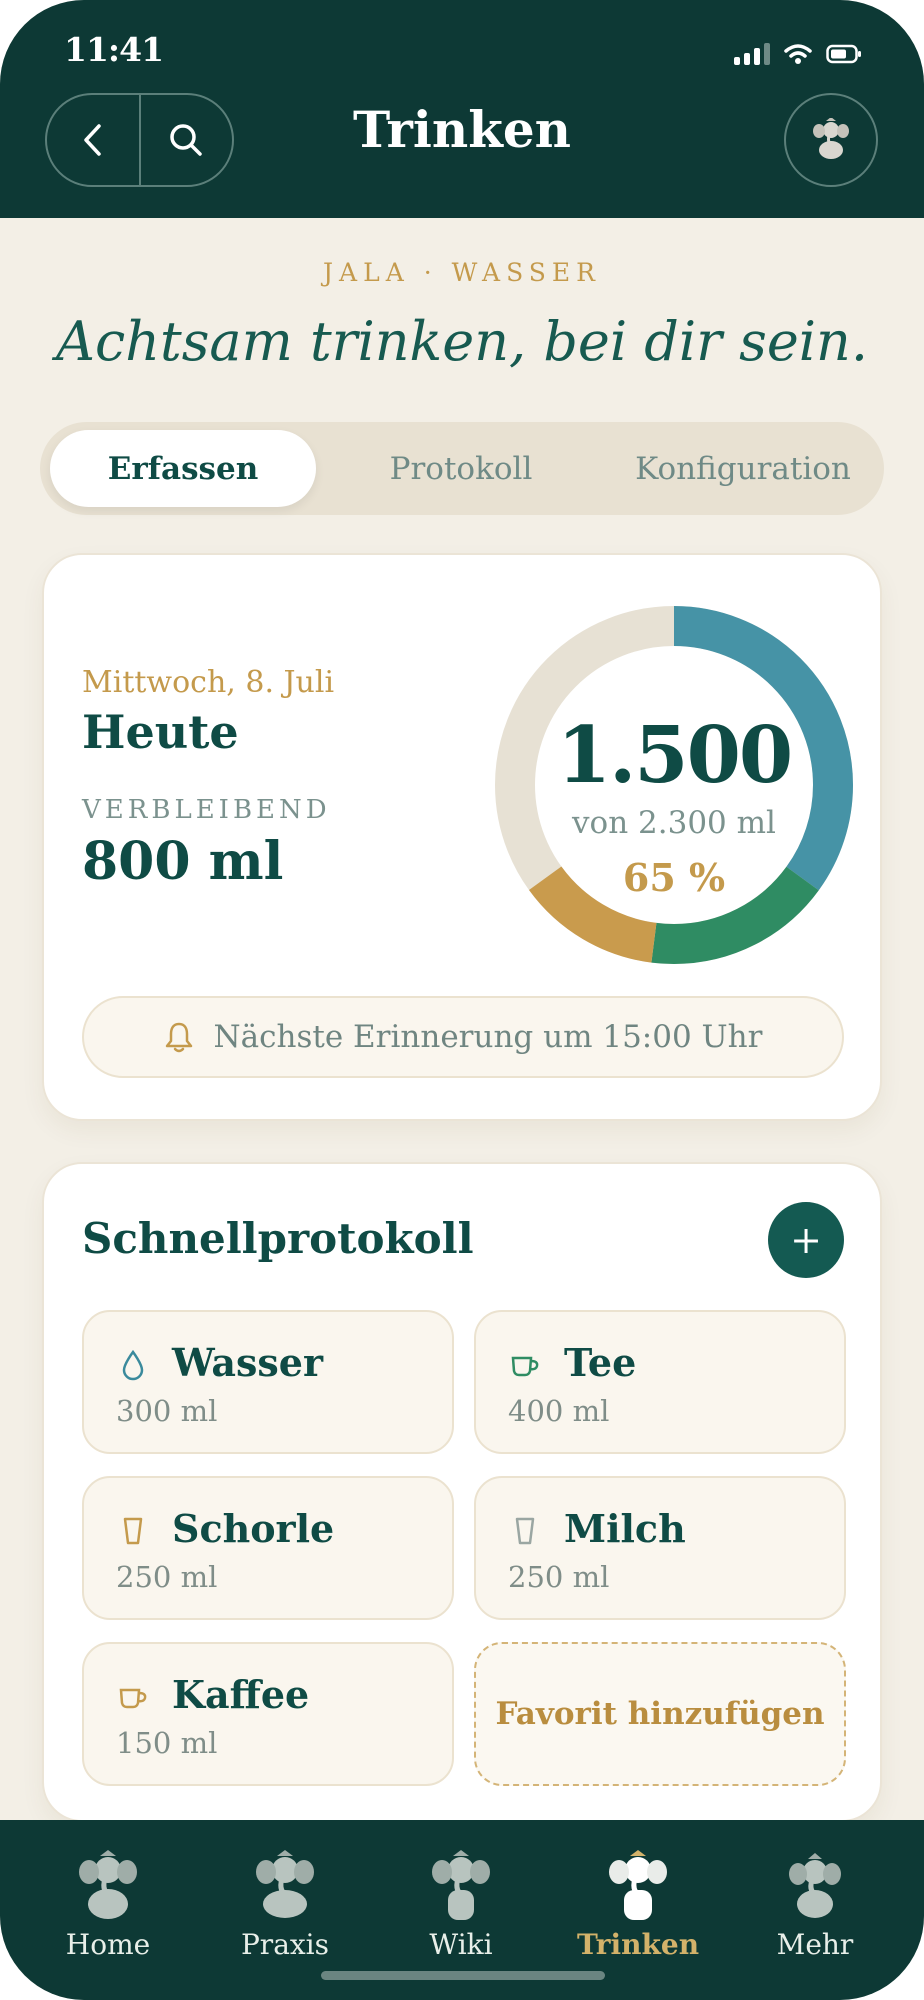 The height and width of the screenshot is (2000, 924). Describe the element at coordinates (285, 1944) in the screenshot. I see `nav-label: Praxis` at that location.